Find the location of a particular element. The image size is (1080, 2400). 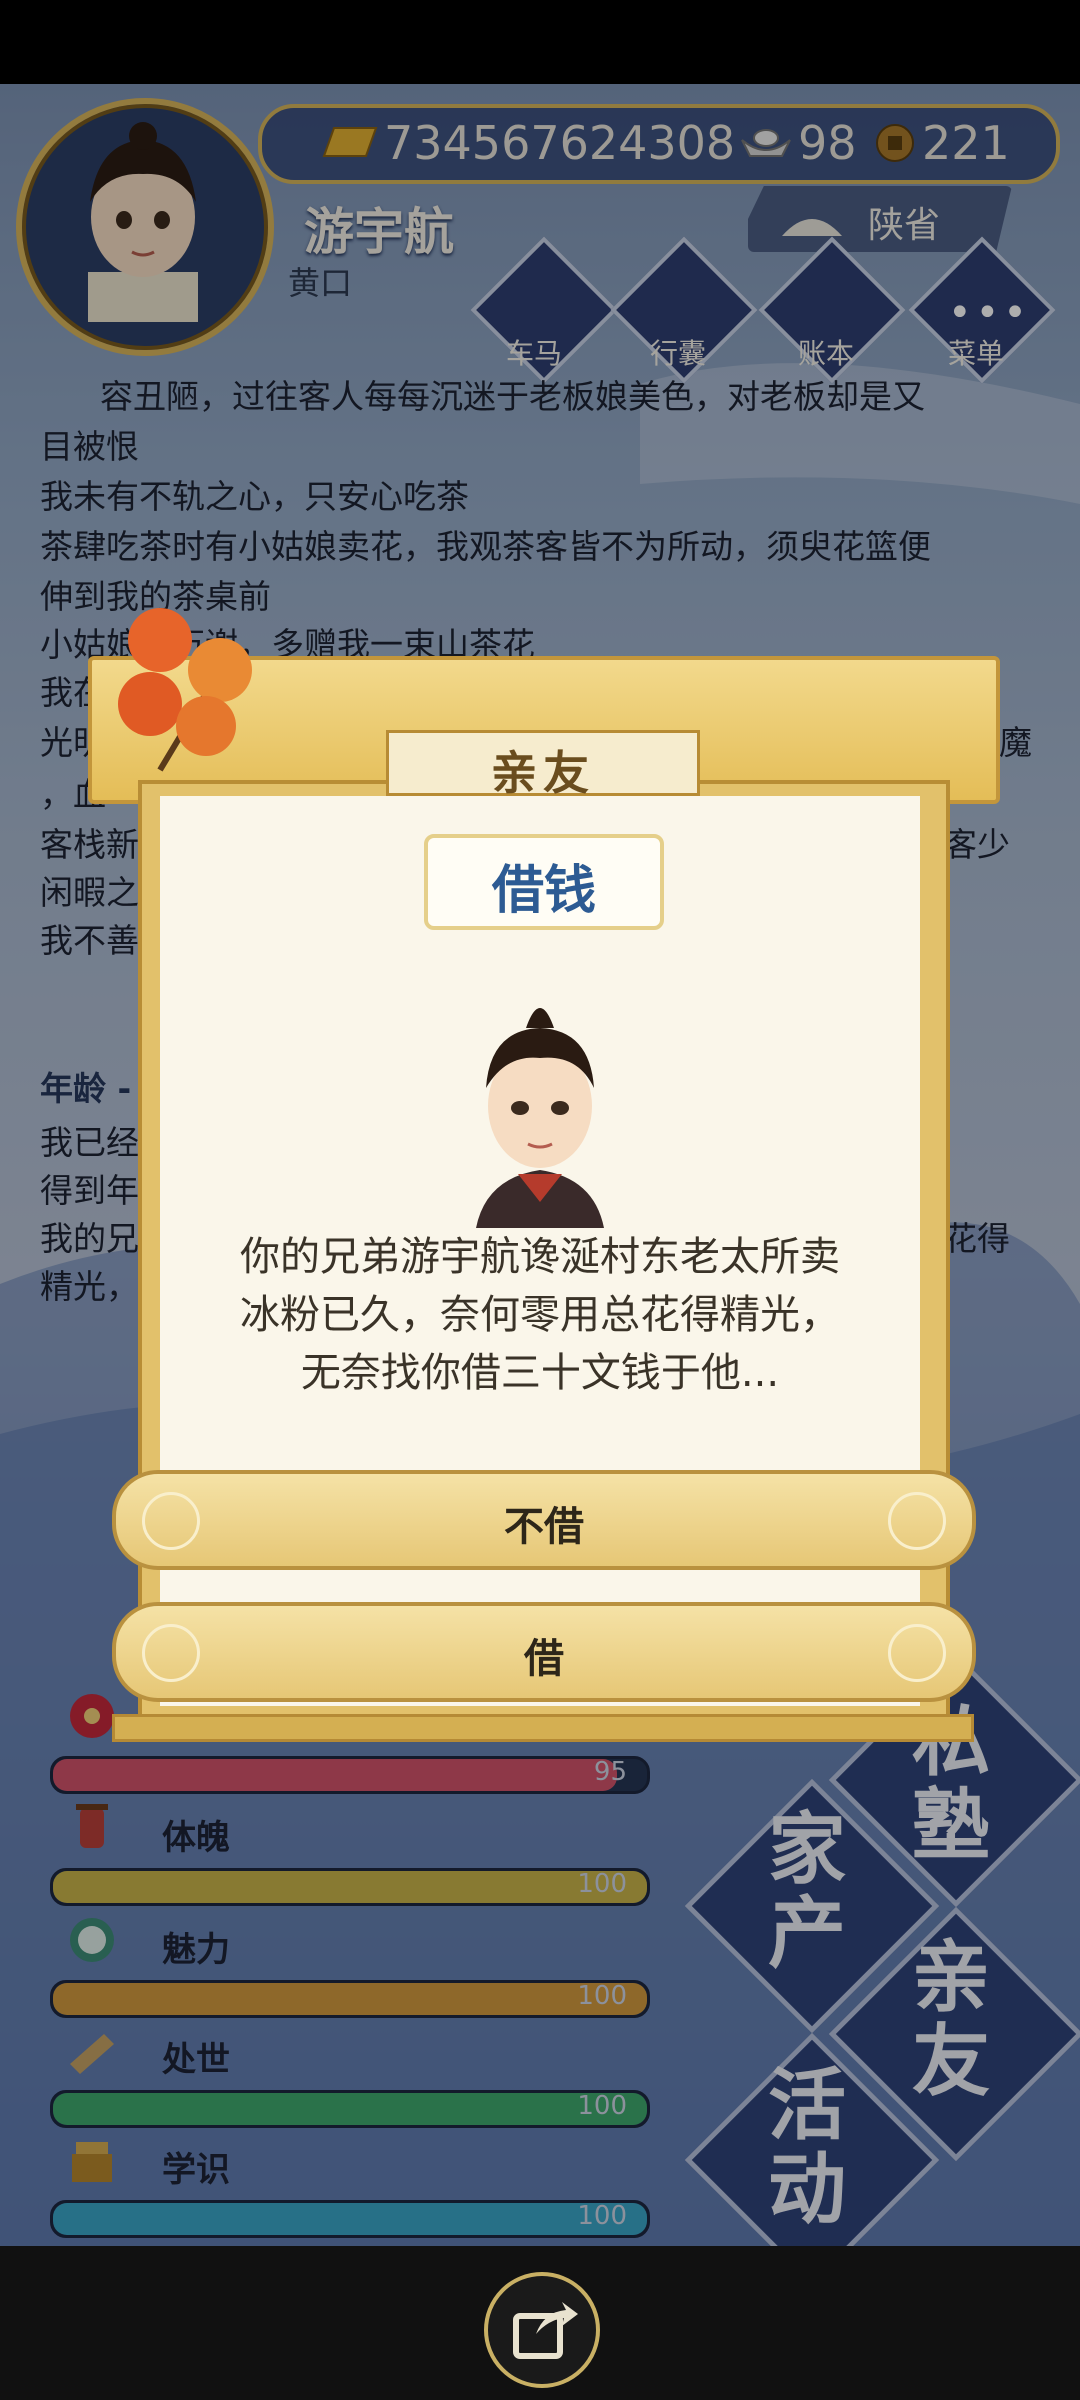

dialog-scroll-bottom is located at coordinates (543, 1728).